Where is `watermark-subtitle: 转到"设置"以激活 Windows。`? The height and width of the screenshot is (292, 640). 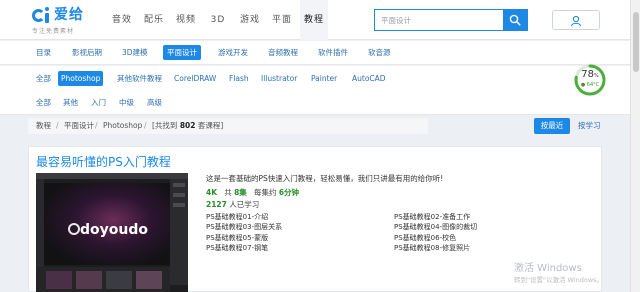 watermark-subtitle: 转到"设置"以激活 Windows。 is located at coordinates (559, 280).